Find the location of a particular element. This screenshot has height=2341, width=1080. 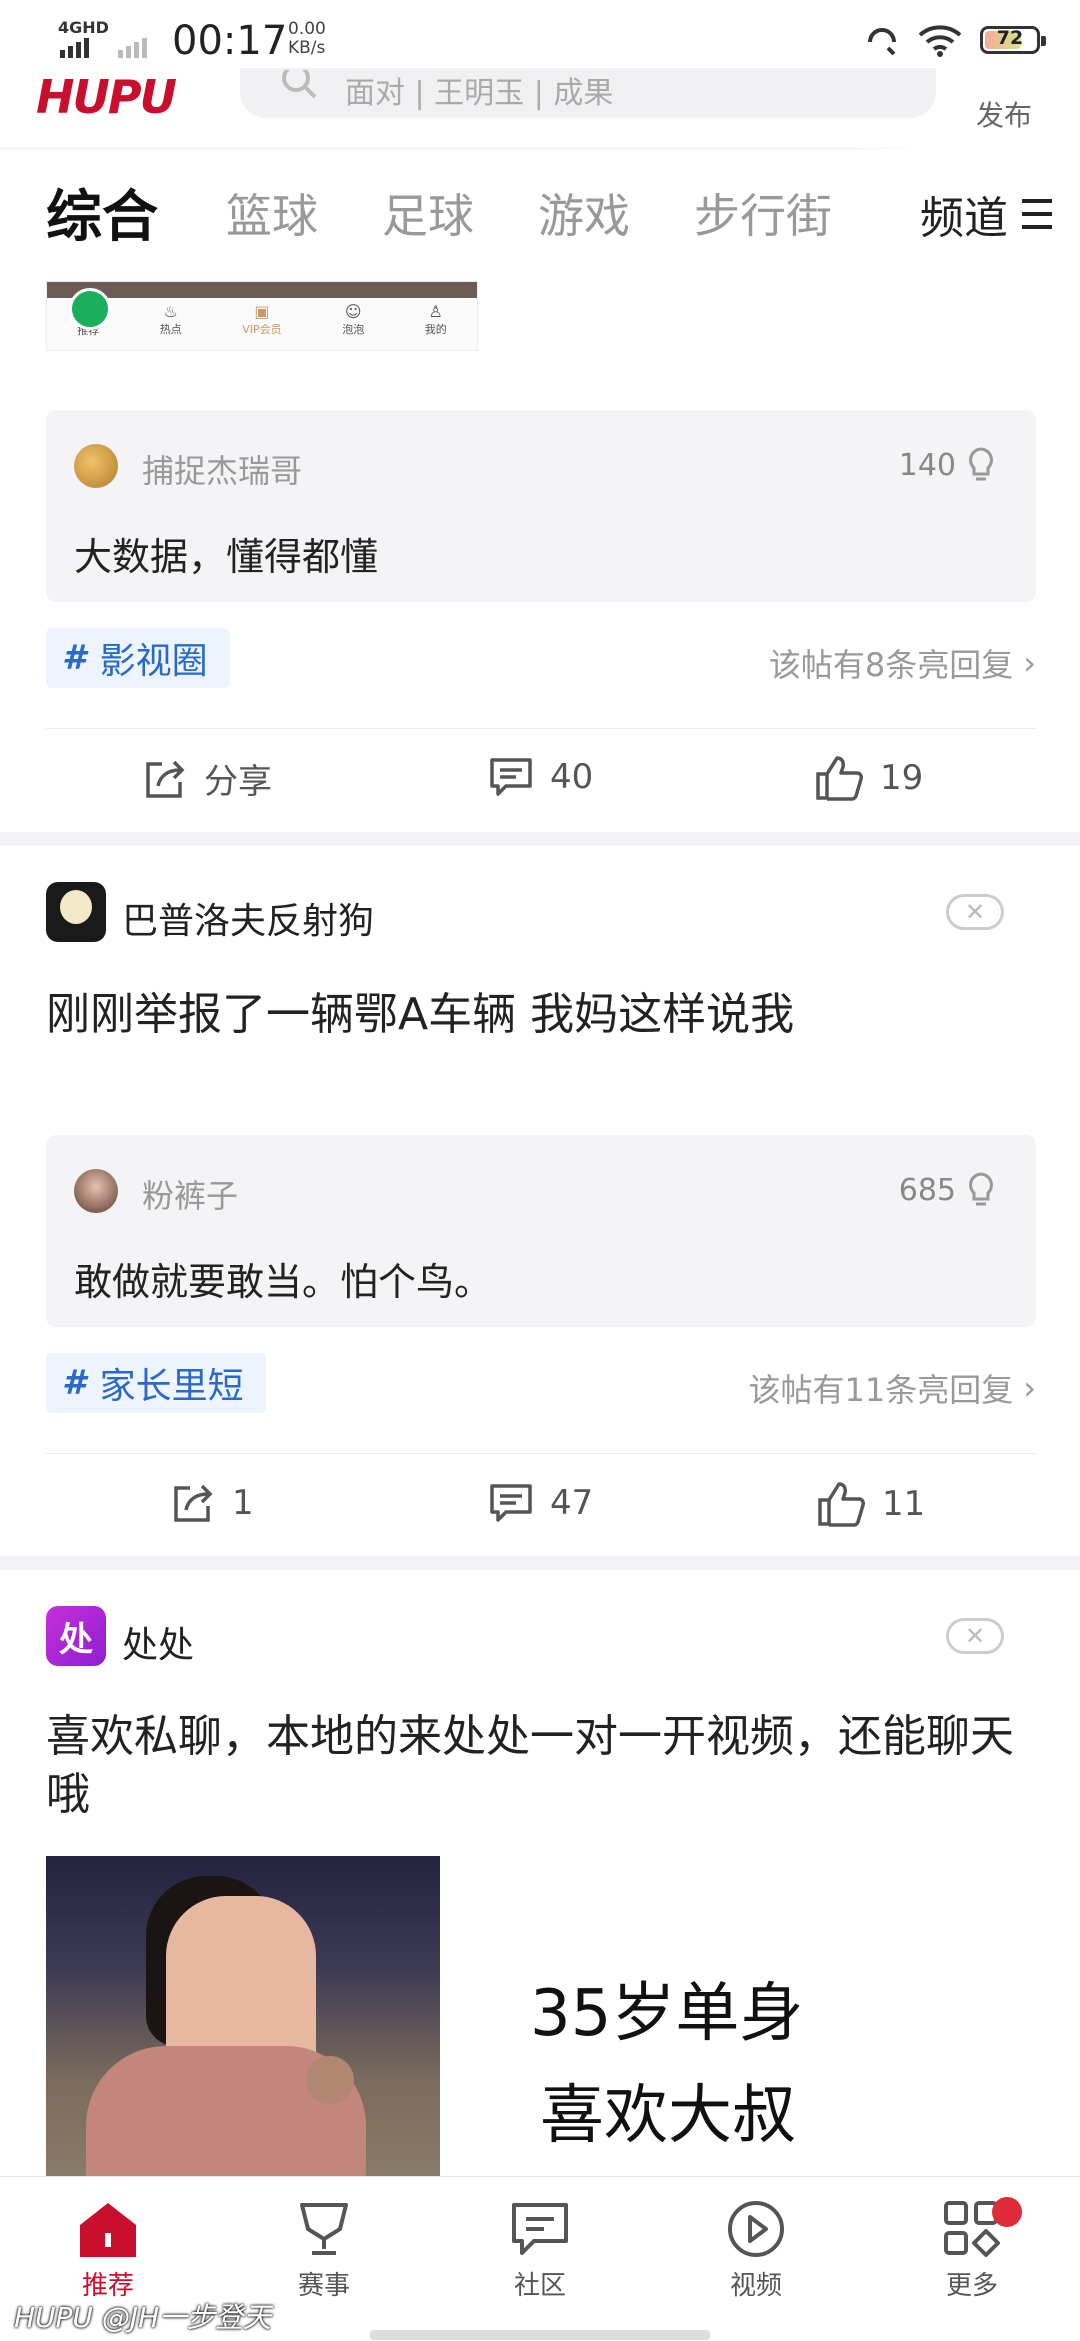

network-type: 4GHD is located at coordinates (83, 27).